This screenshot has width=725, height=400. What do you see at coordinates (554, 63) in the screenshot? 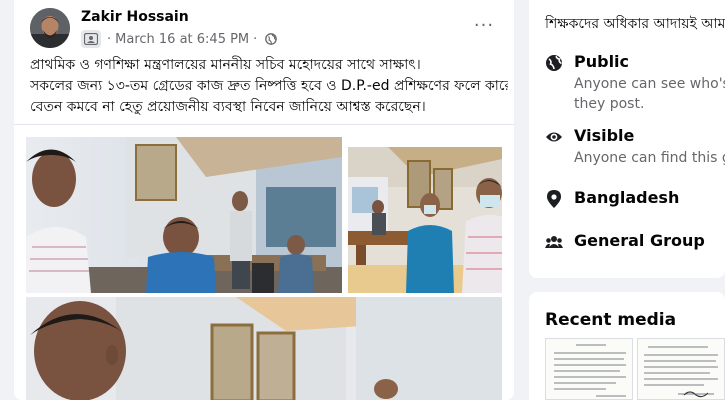
I see `globe-icon` at bounding box center [554, 63].